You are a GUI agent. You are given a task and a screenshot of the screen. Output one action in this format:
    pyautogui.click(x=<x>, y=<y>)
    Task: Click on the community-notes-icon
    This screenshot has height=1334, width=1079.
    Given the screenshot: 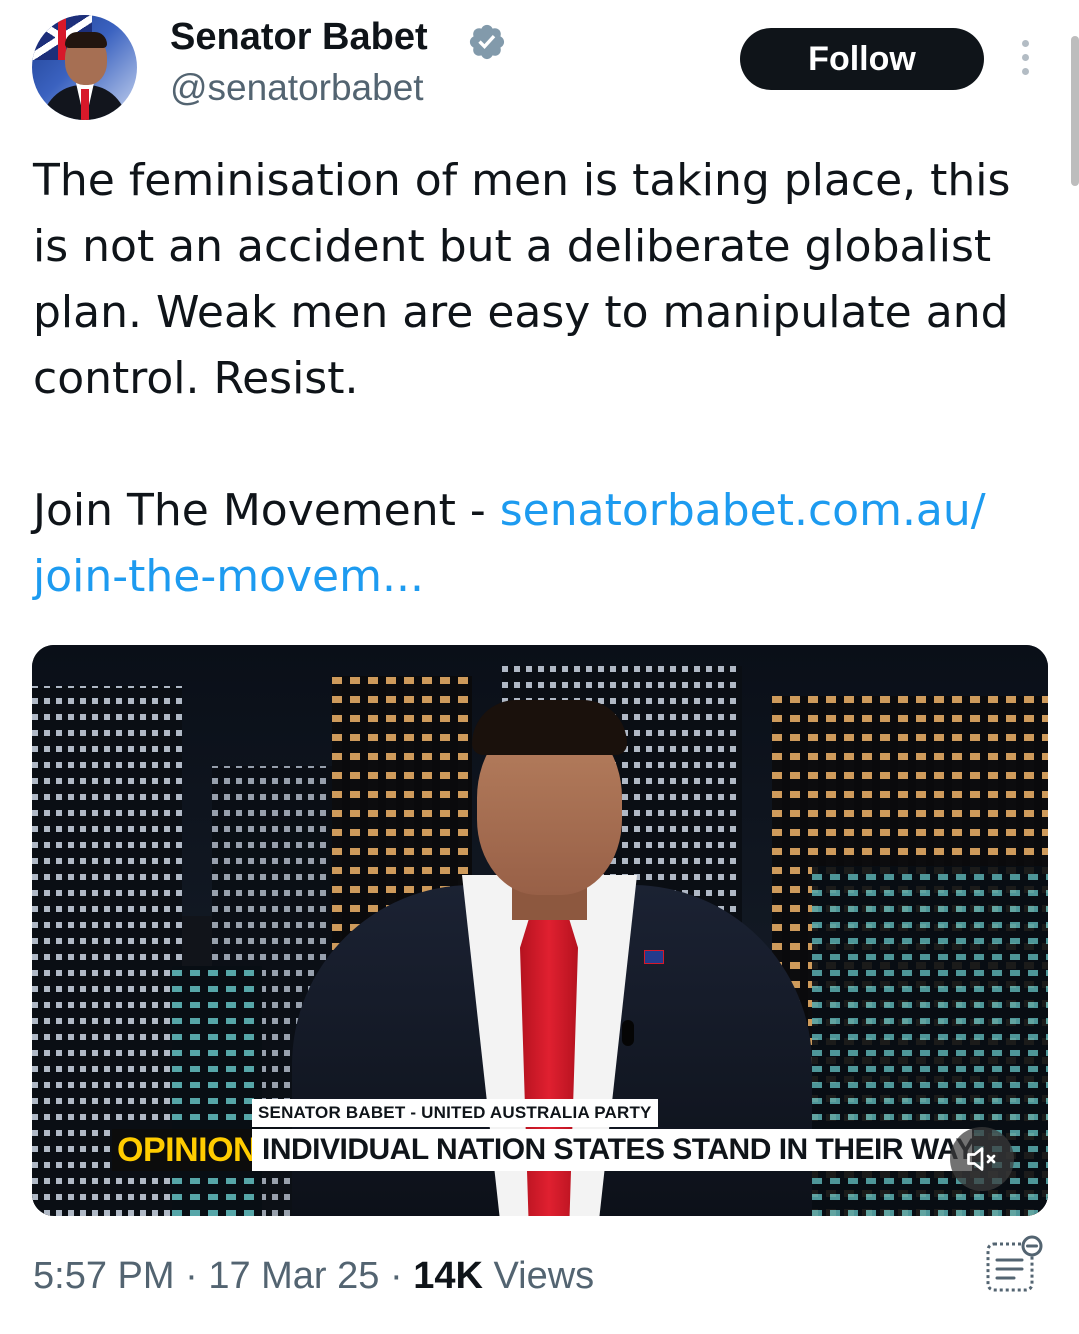 What is the action you would take?
    pyautogui.click(x=1013, y=1265)
    